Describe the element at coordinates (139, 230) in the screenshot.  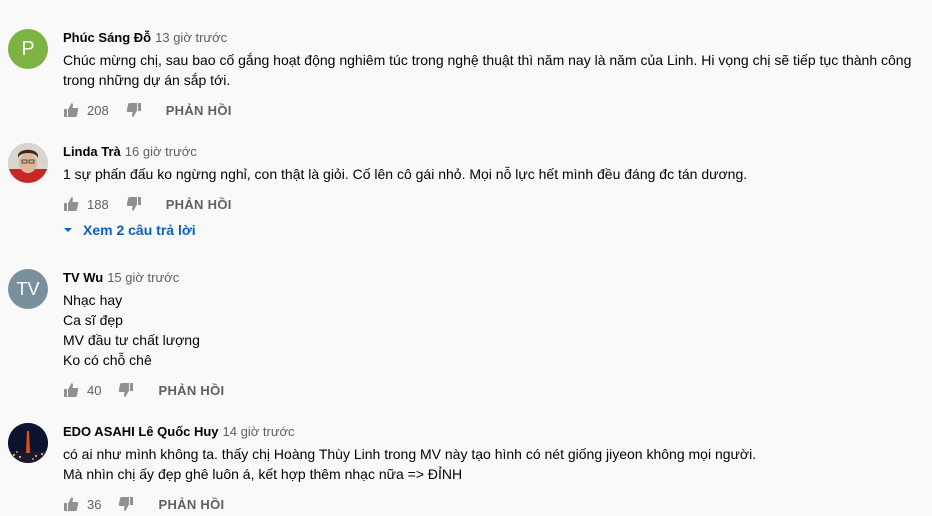
I see `view-replies-label: Xem 2 câu trả lời` at that location.